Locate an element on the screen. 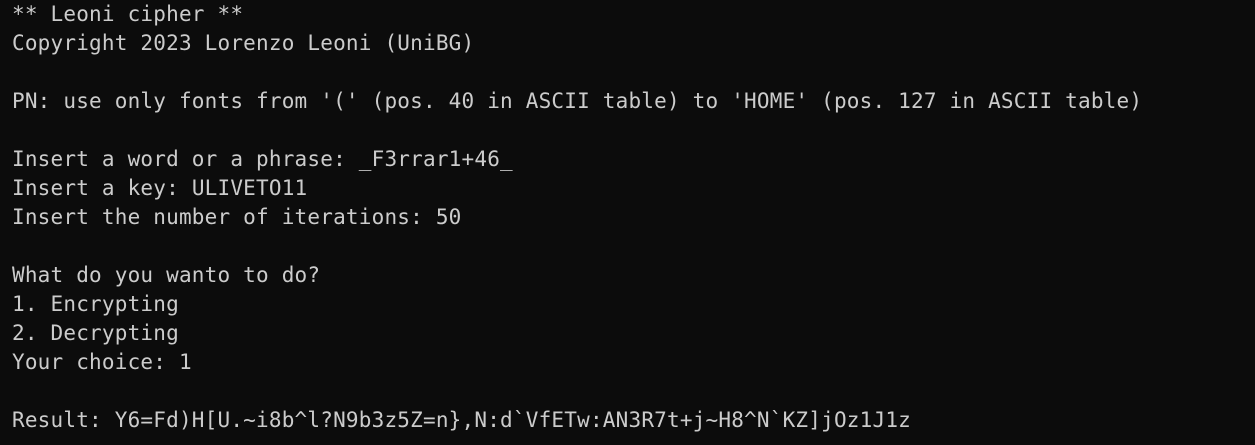 The height and width of the screenshot is (445, 1255). choice-prompt-line: Your choice: 1 is located at coordinates (633, 362).